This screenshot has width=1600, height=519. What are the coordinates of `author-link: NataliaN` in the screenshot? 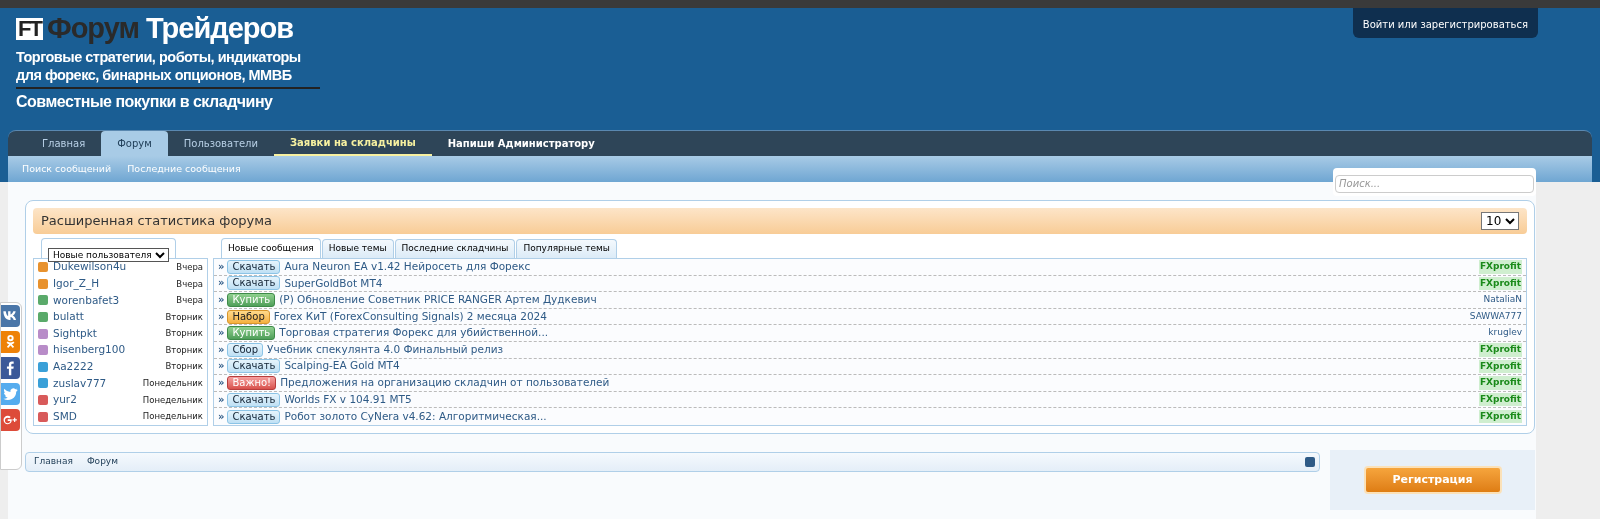 It's located at (1502, 300).